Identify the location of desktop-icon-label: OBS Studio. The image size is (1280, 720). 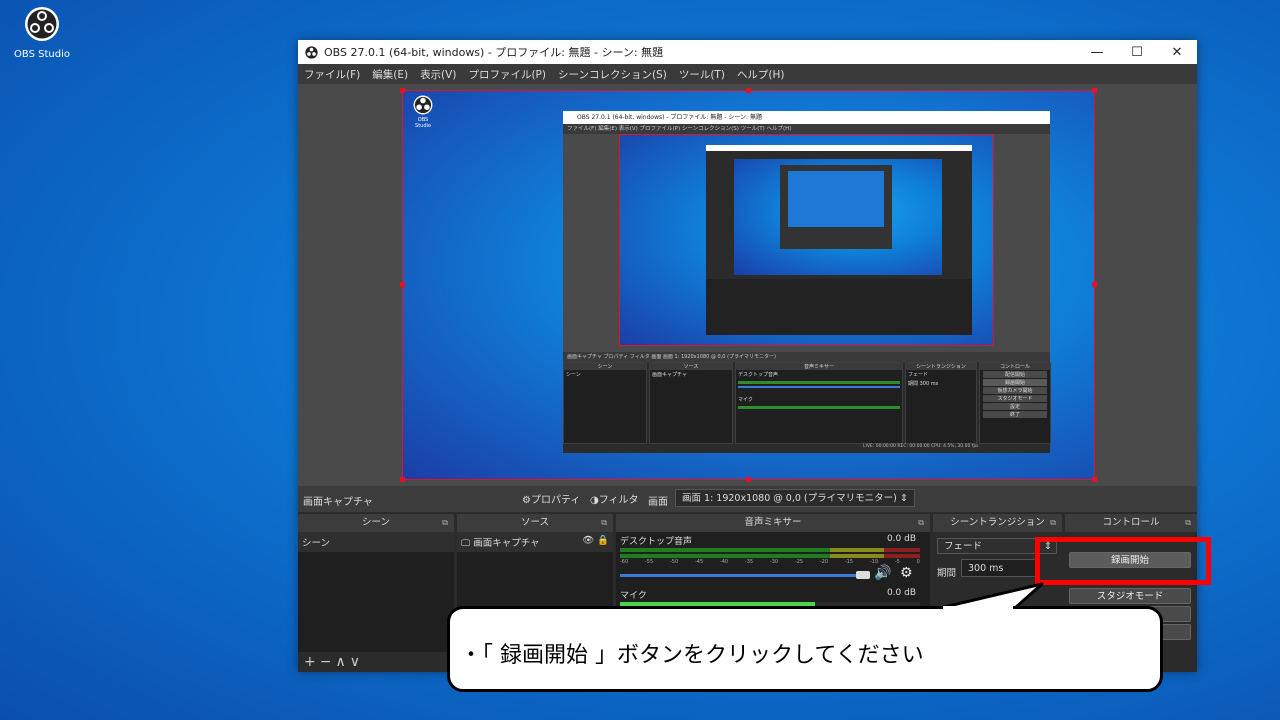
(42, 54).